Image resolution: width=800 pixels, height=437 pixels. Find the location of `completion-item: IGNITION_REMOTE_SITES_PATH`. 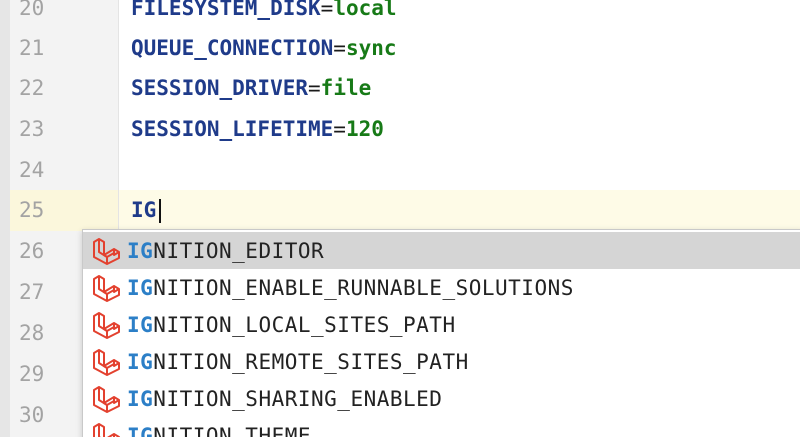

completion-item: IGNITION_REMOTE_SITES_PATH is located at coordinates (441, 361).